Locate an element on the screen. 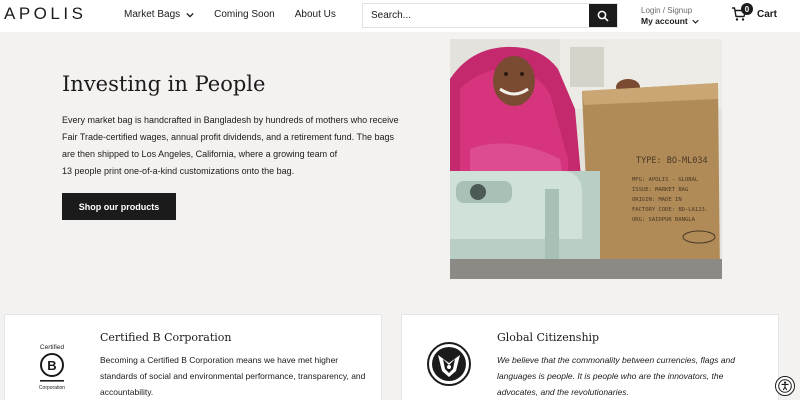 The width and height of the screenshot is (800, 400). card-title: Certified B Corporation is located at coordinates (166, 337).